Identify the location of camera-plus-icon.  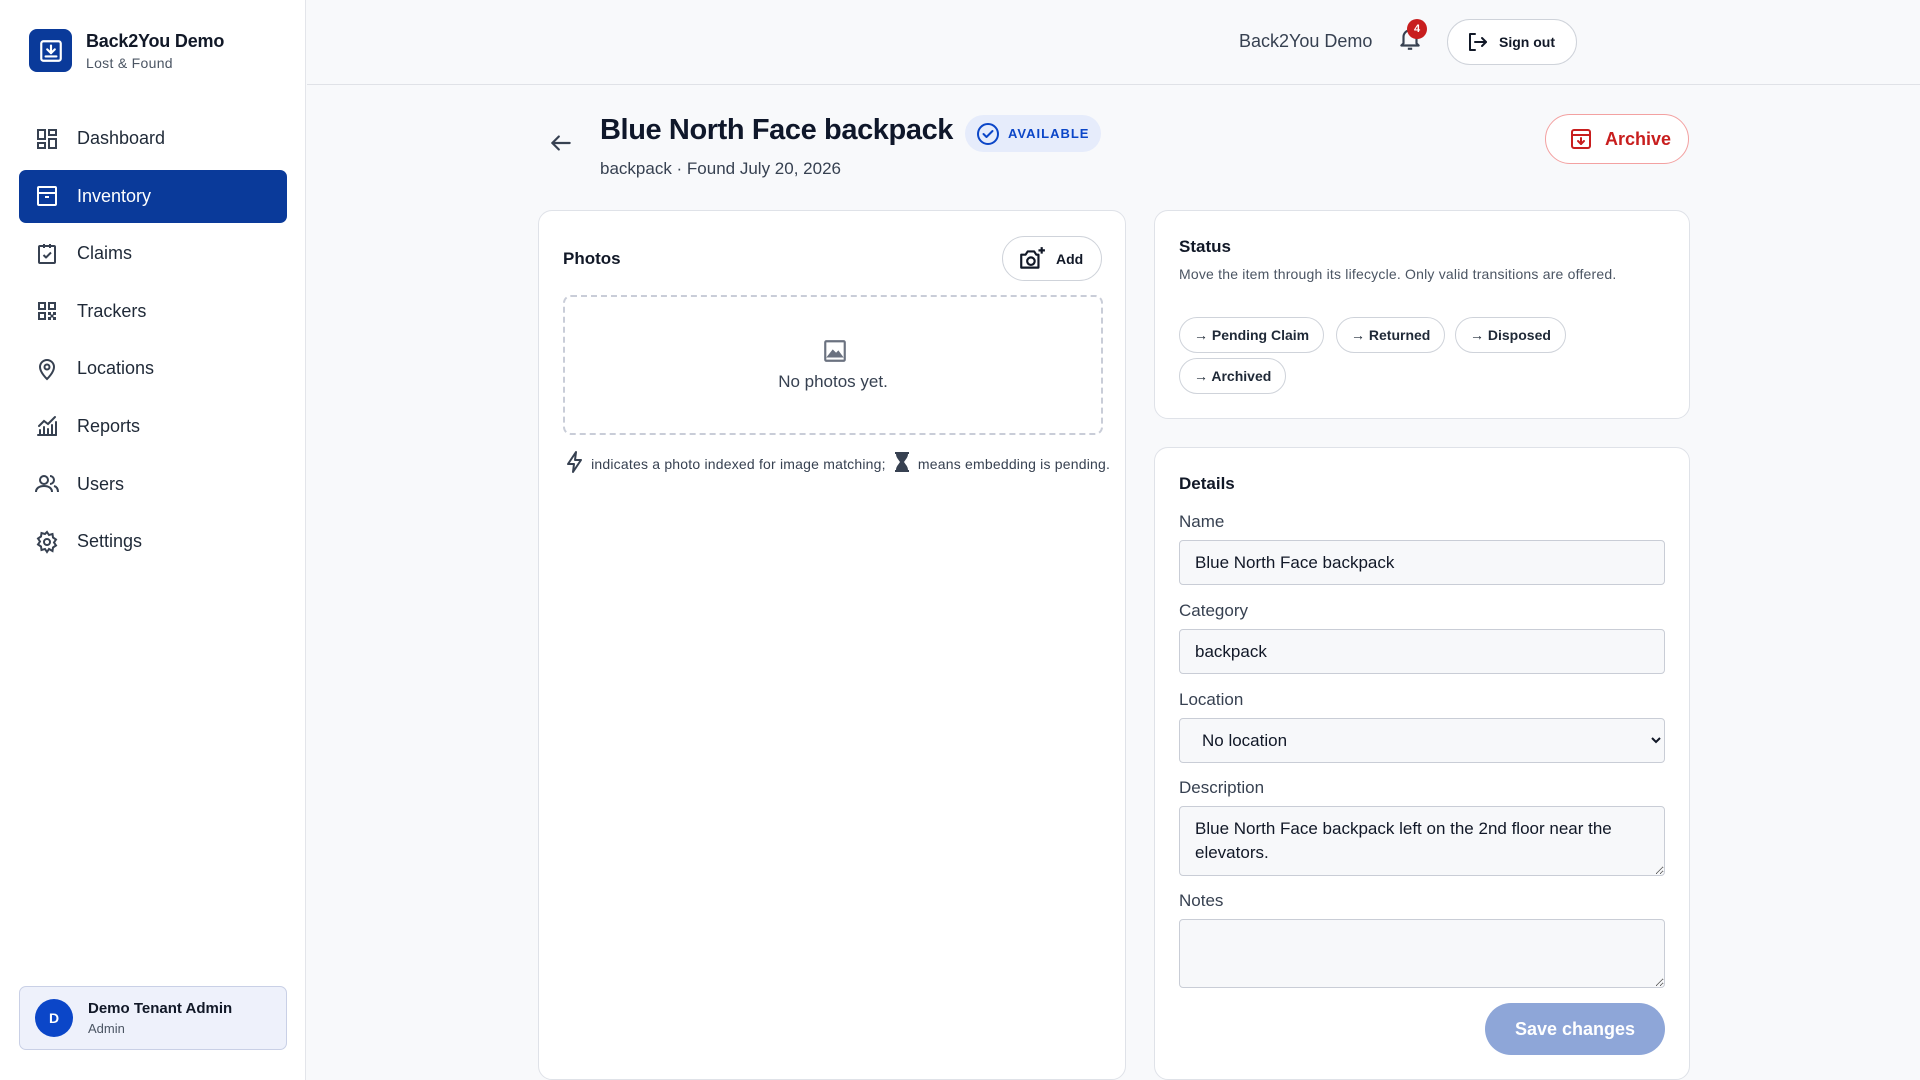
(1032, 259).